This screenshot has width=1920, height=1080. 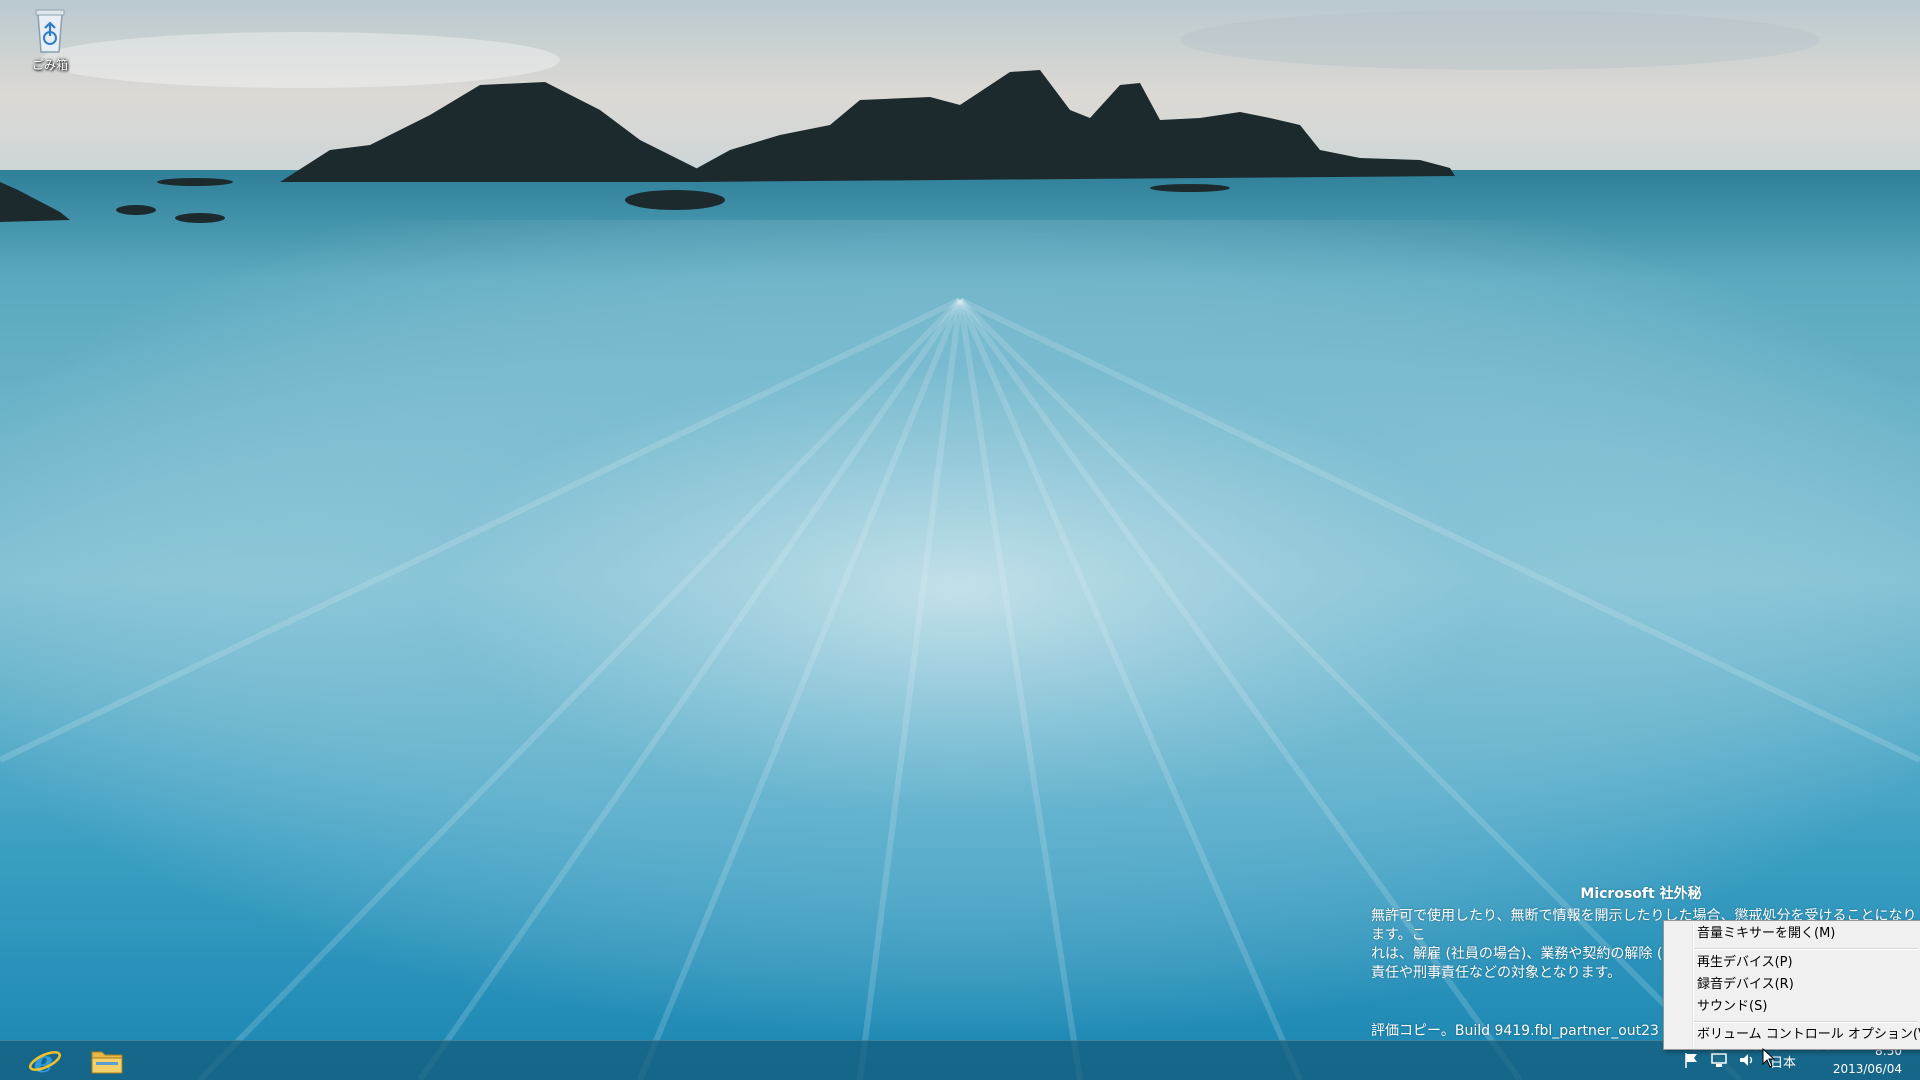 What do you see at coordinates (1745, 985) in the screenshot?
I see `menu-item-recording-devices: 録音デバイス(R)` at bounding box center [1745, 985].